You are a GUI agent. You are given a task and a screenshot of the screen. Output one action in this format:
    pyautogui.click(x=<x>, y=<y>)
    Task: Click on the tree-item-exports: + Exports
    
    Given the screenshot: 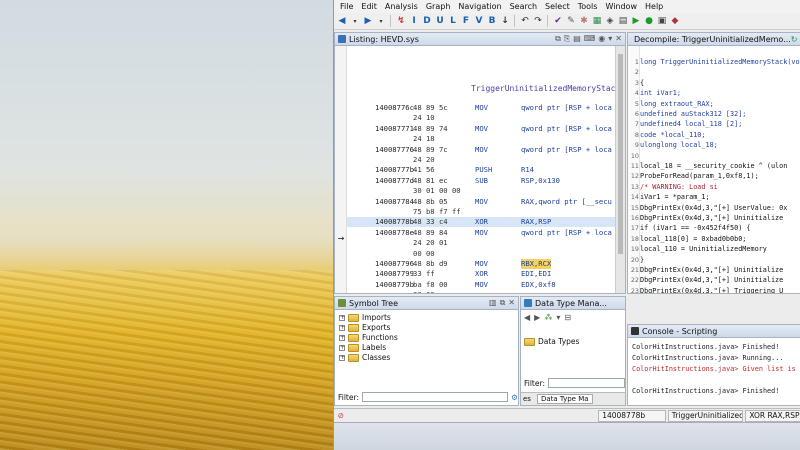 What is the action you would take?
    pyautogui.click(x=364, y=328)
    